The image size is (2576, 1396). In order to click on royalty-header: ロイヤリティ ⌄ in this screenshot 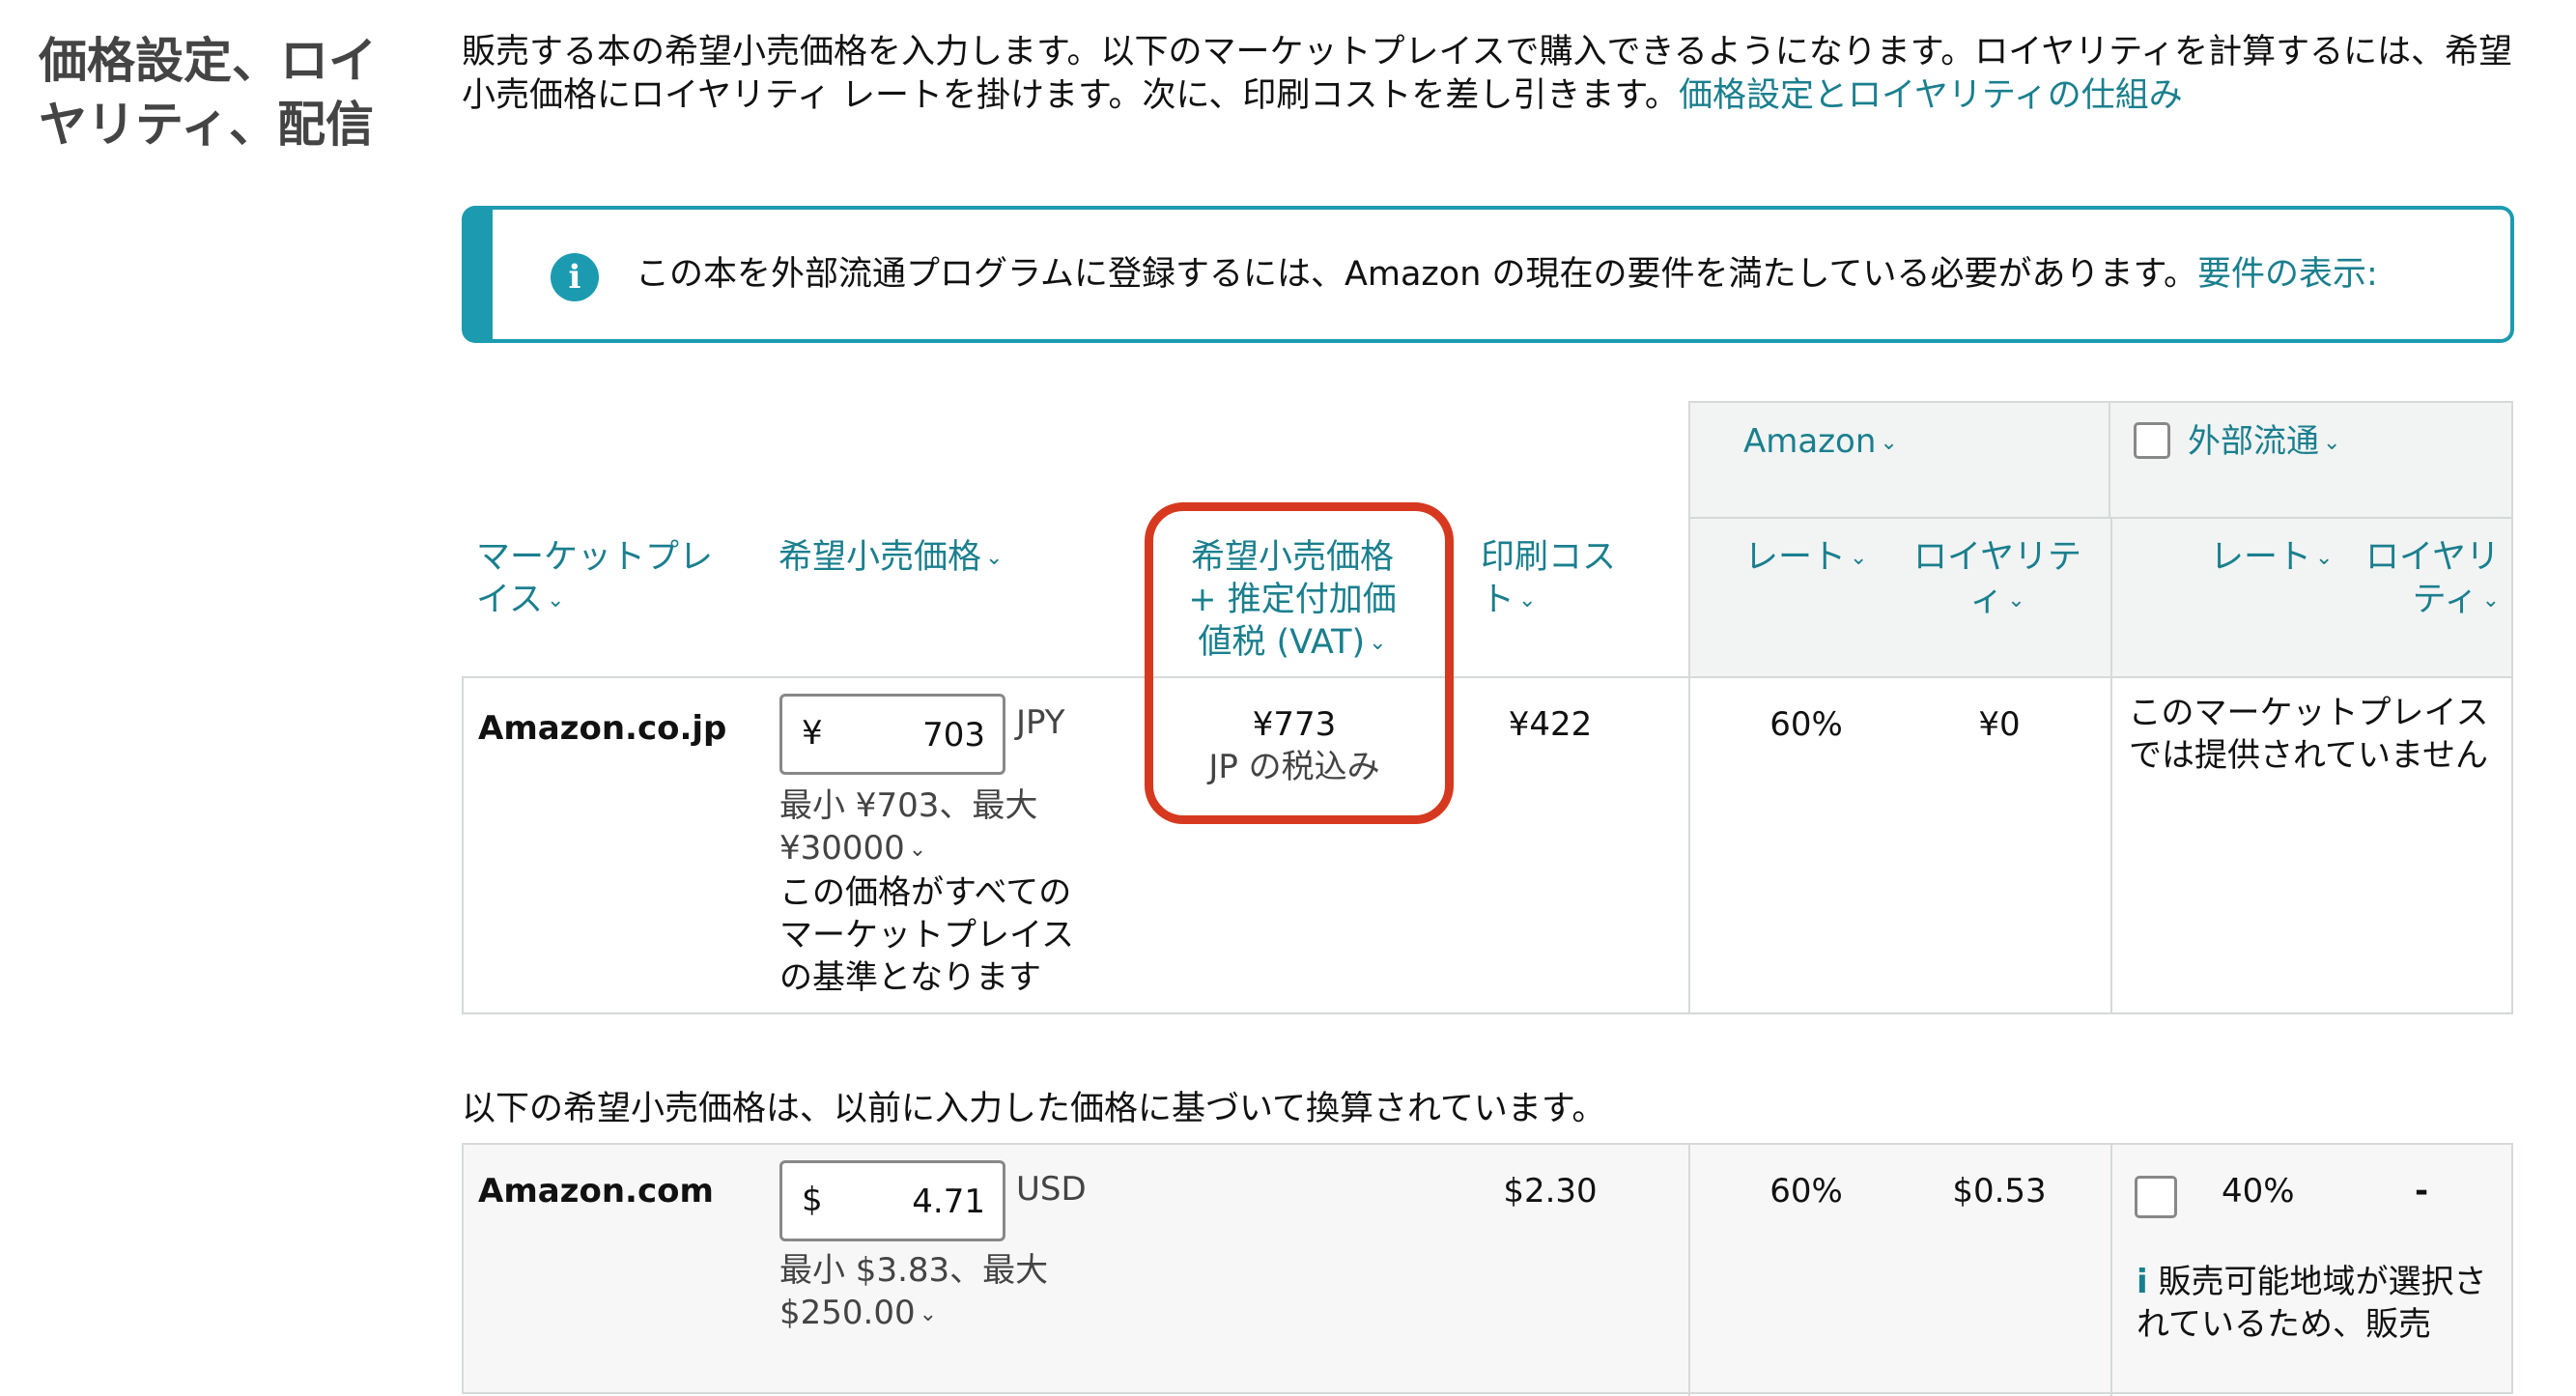, I will do `click(1997, 579)`.